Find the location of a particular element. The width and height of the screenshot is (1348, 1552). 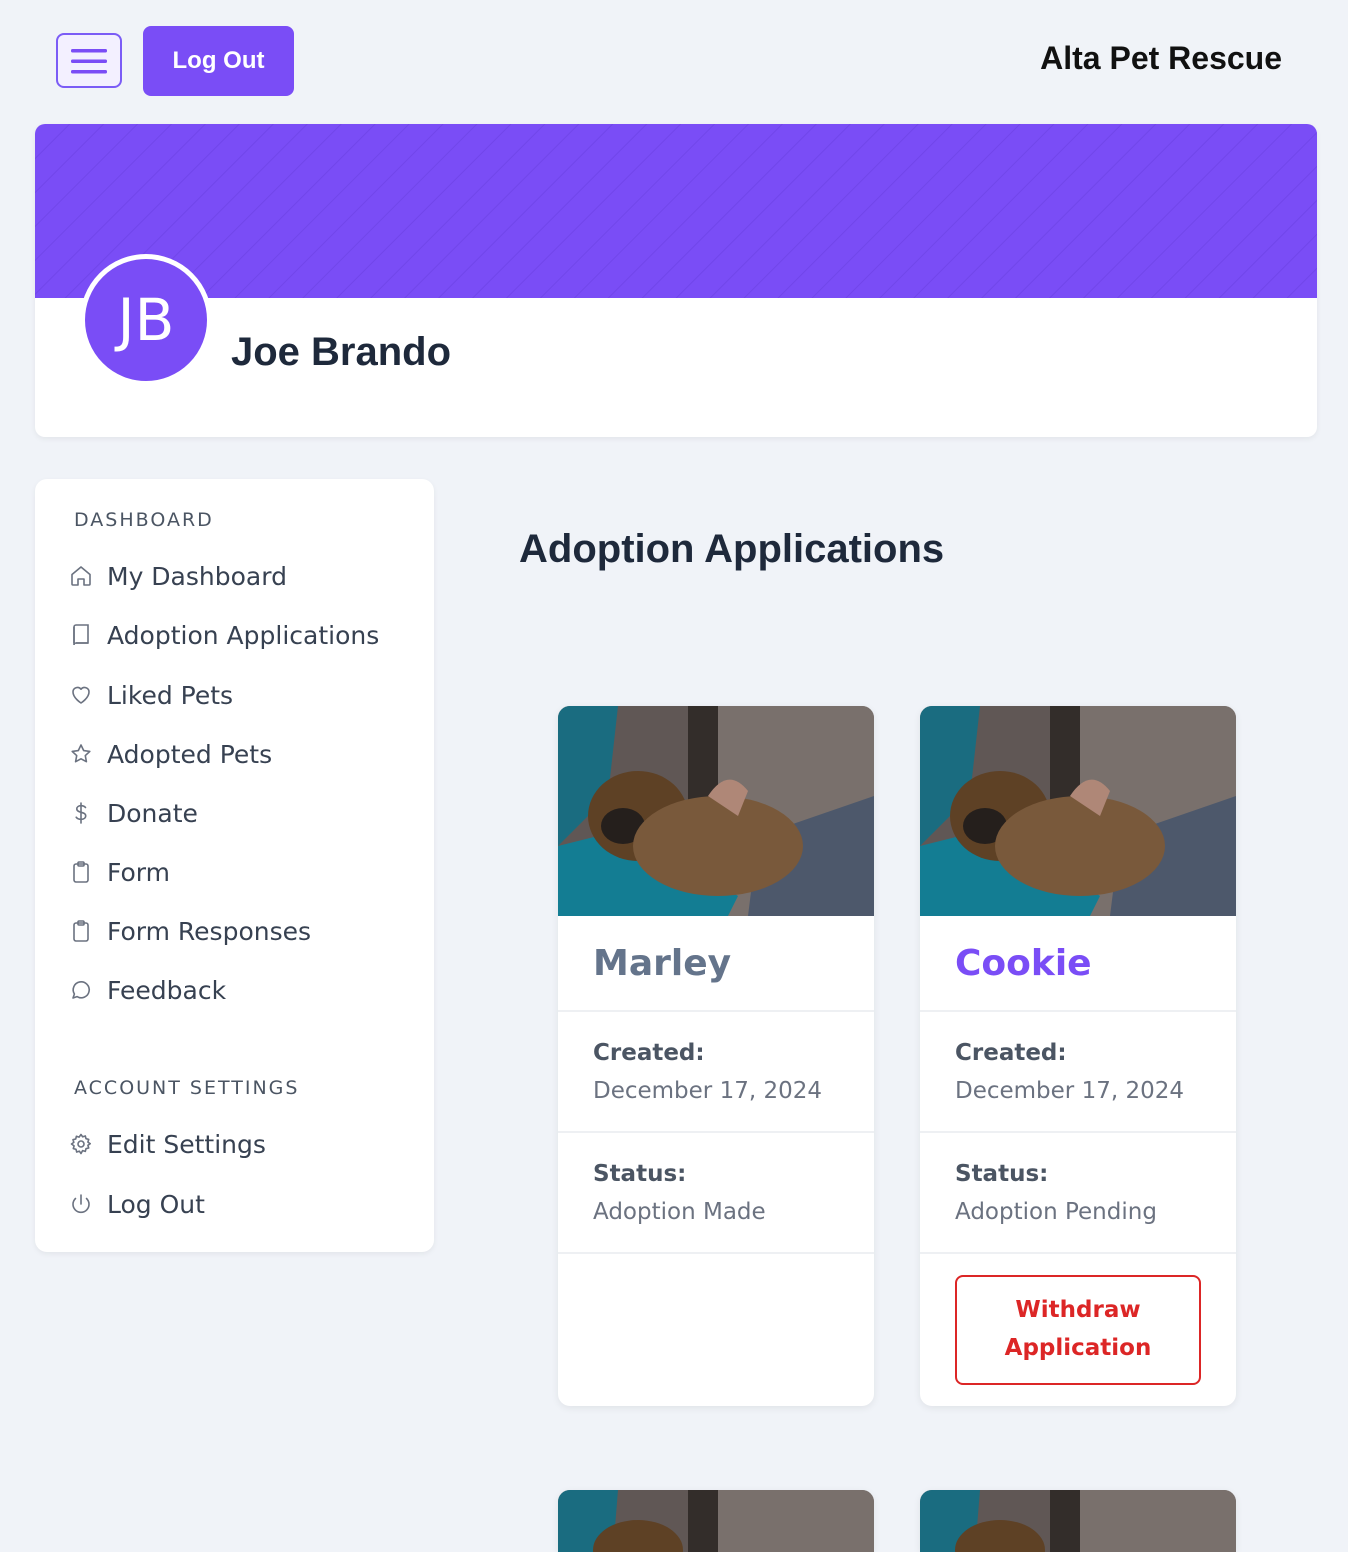

sidebar-item-adopted-pets: Adopted Pets is located at coordinates (237, 754).